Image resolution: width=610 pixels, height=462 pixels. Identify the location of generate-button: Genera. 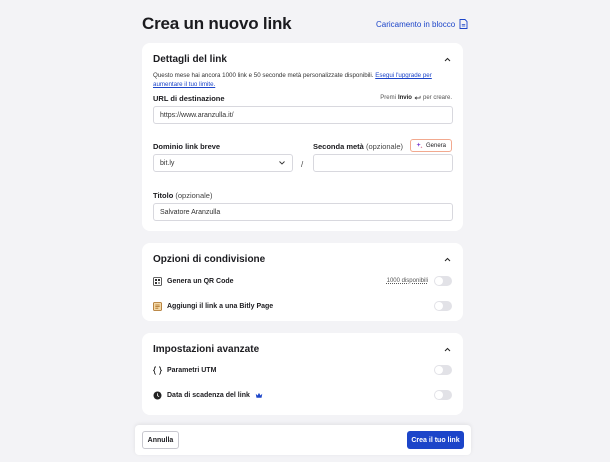
(430, 145).